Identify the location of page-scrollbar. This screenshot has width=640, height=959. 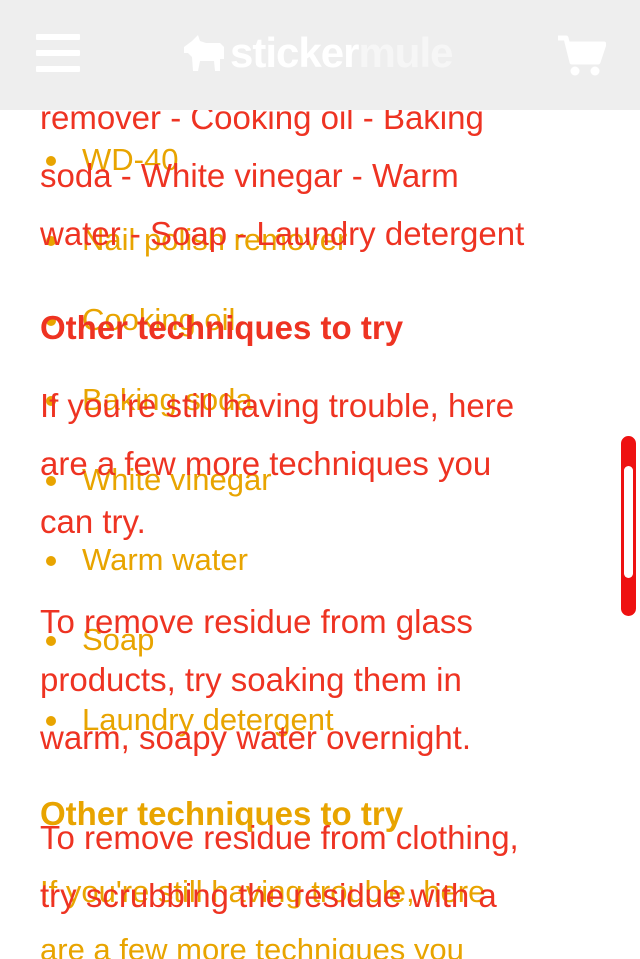
(628, 526).